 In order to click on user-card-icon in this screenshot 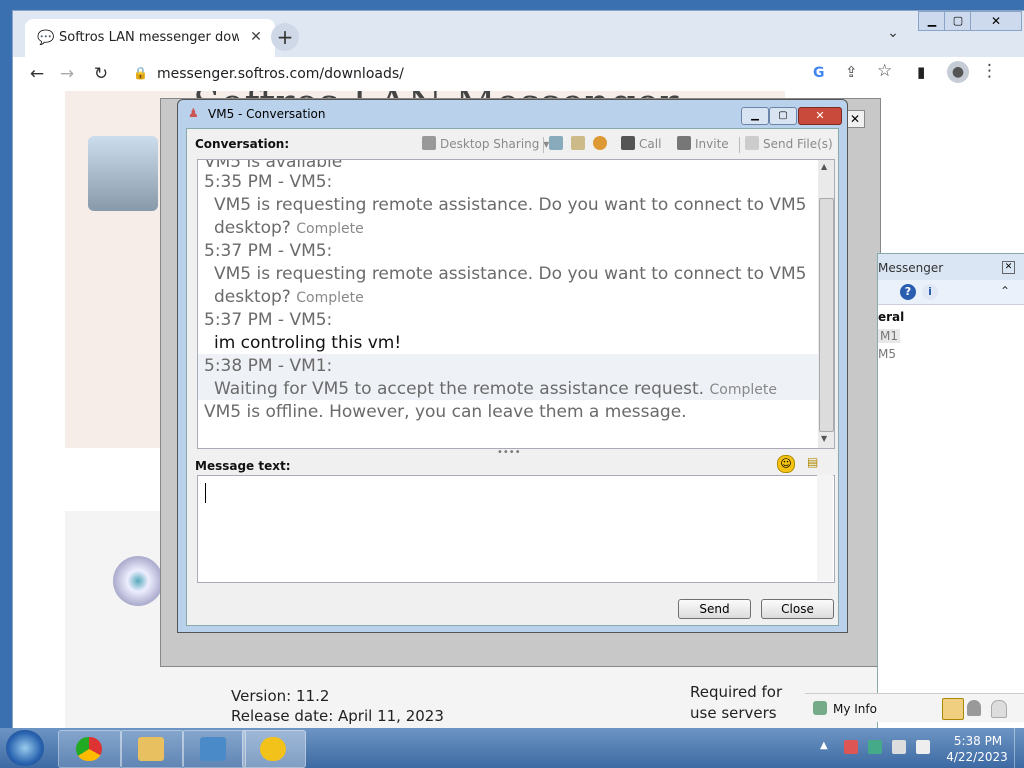, I will do `click(820, 708)`.